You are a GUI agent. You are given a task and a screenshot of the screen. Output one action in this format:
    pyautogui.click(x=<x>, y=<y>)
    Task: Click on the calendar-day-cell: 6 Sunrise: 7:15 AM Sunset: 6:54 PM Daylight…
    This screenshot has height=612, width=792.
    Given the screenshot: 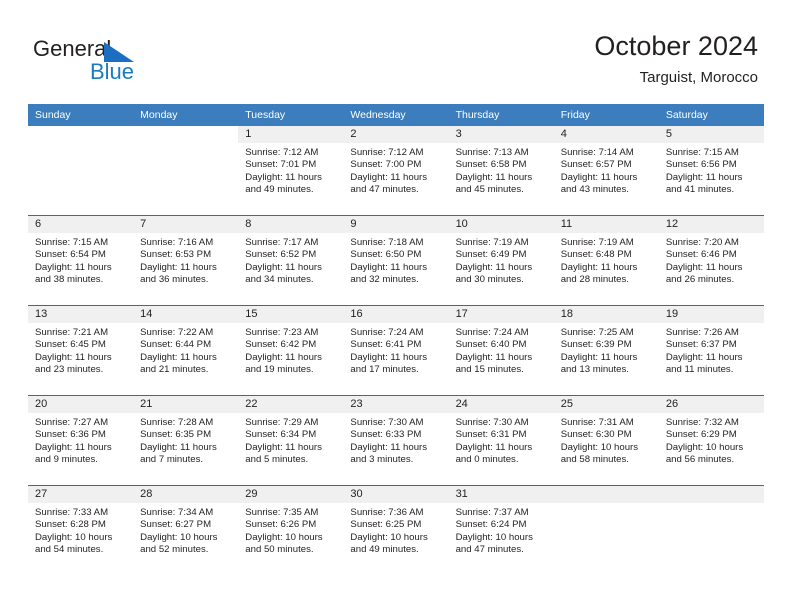 What is the action you would take?
    pyautogui.click(x=81, y=260)
    